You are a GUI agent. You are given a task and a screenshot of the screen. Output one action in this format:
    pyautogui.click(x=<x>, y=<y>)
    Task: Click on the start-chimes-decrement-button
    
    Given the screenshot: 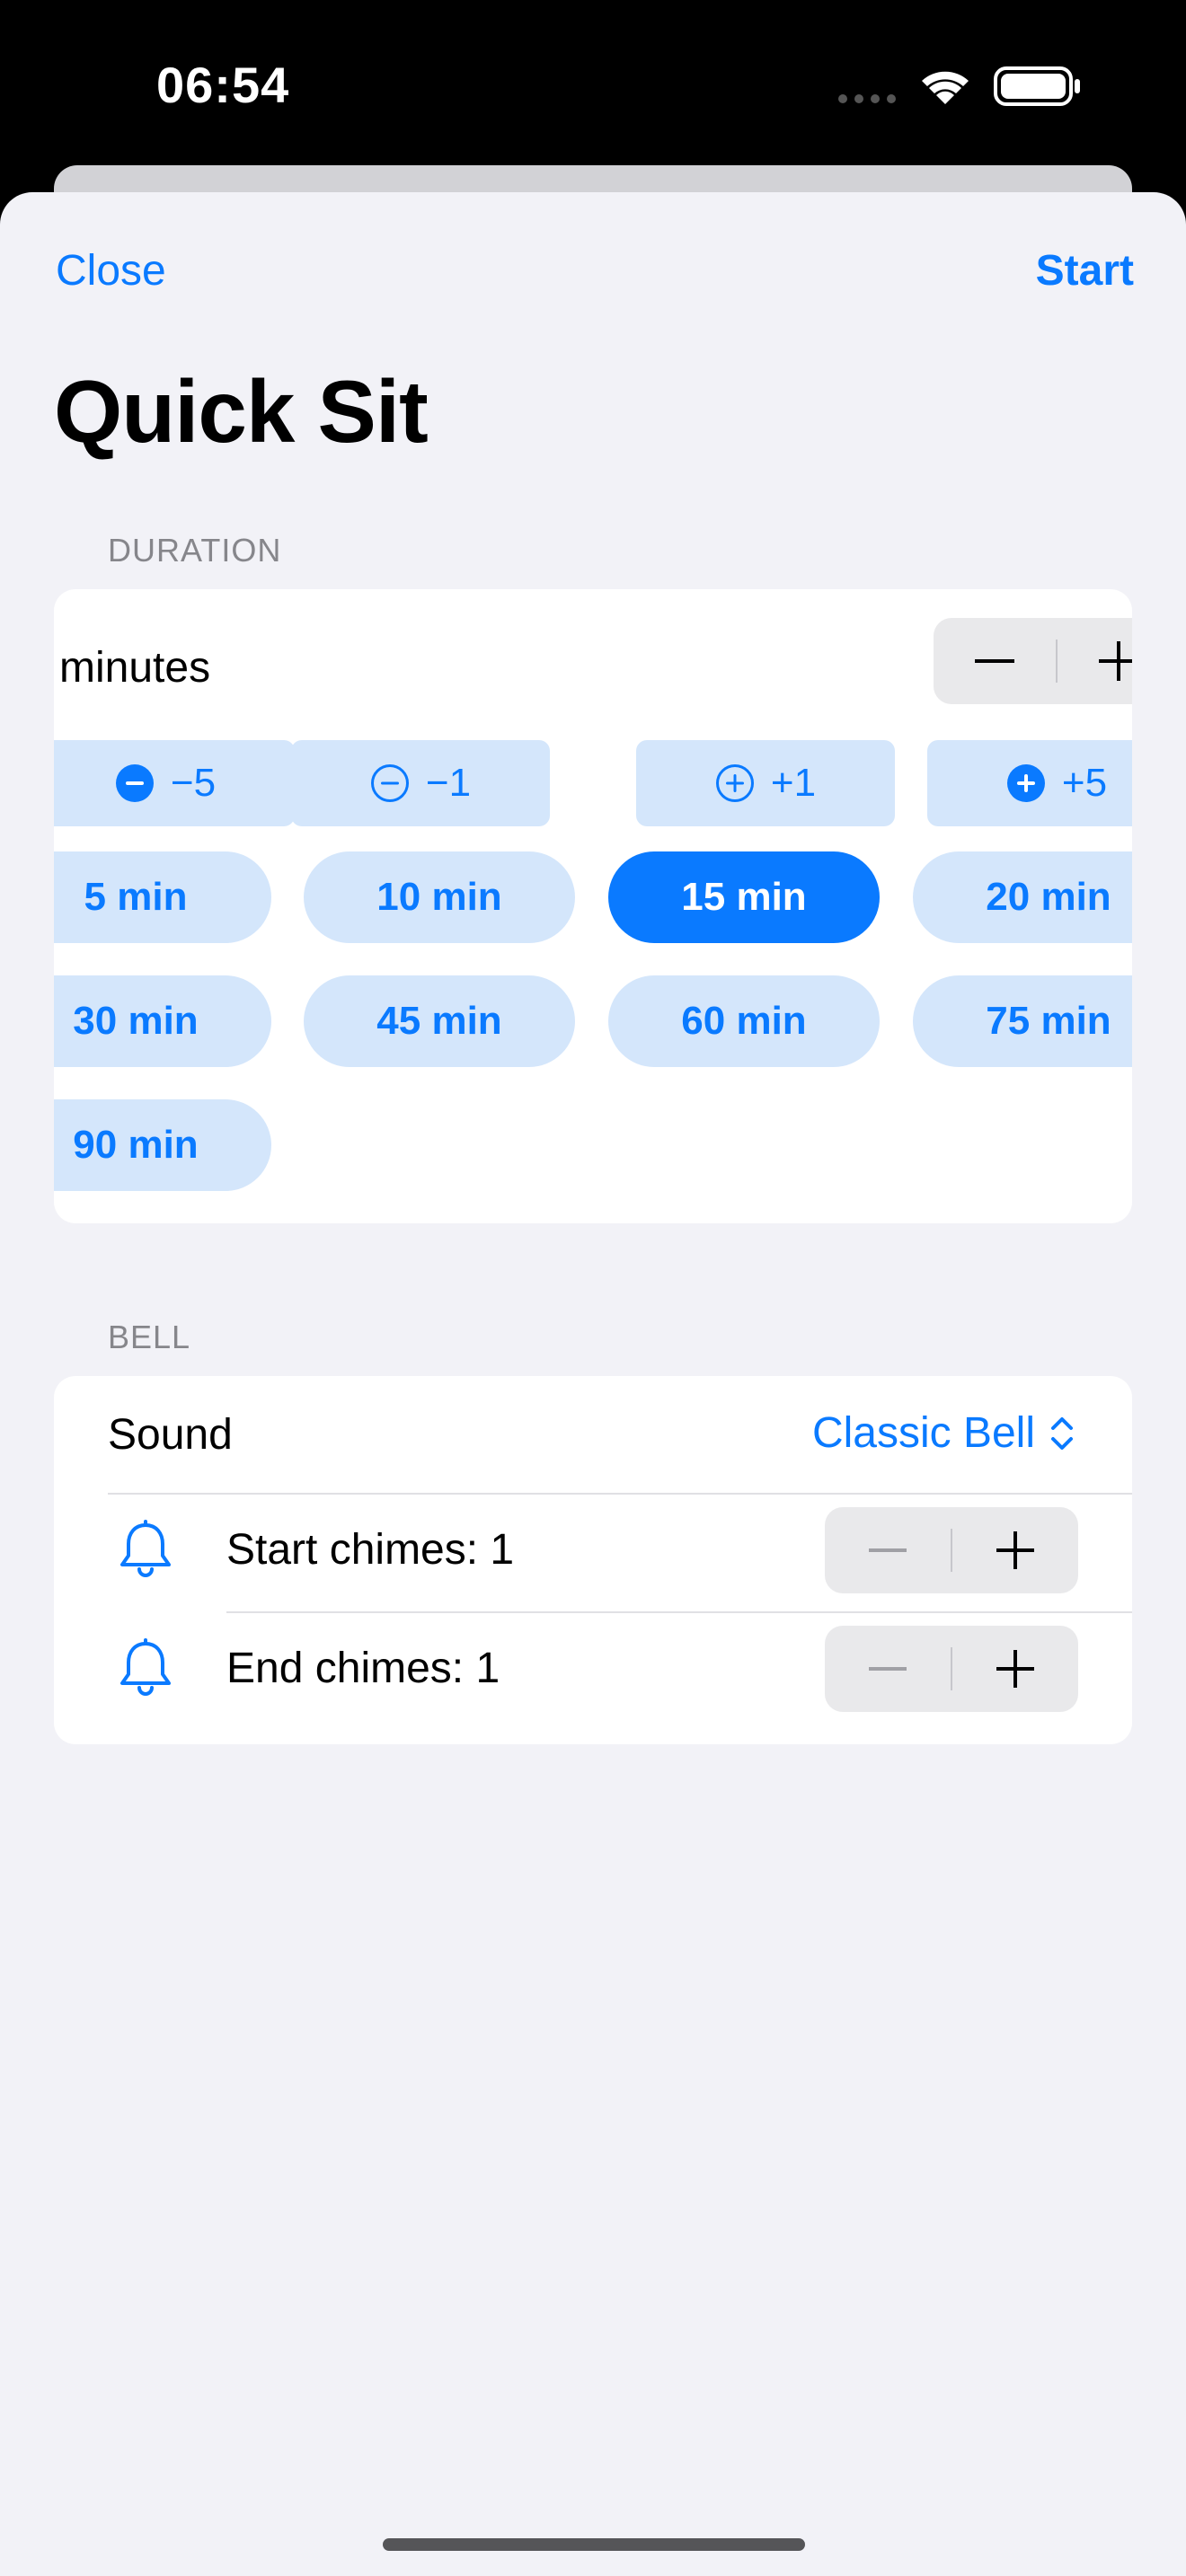 What is the action you would take?
    pyautogui.click(x=888, y=1550)
    